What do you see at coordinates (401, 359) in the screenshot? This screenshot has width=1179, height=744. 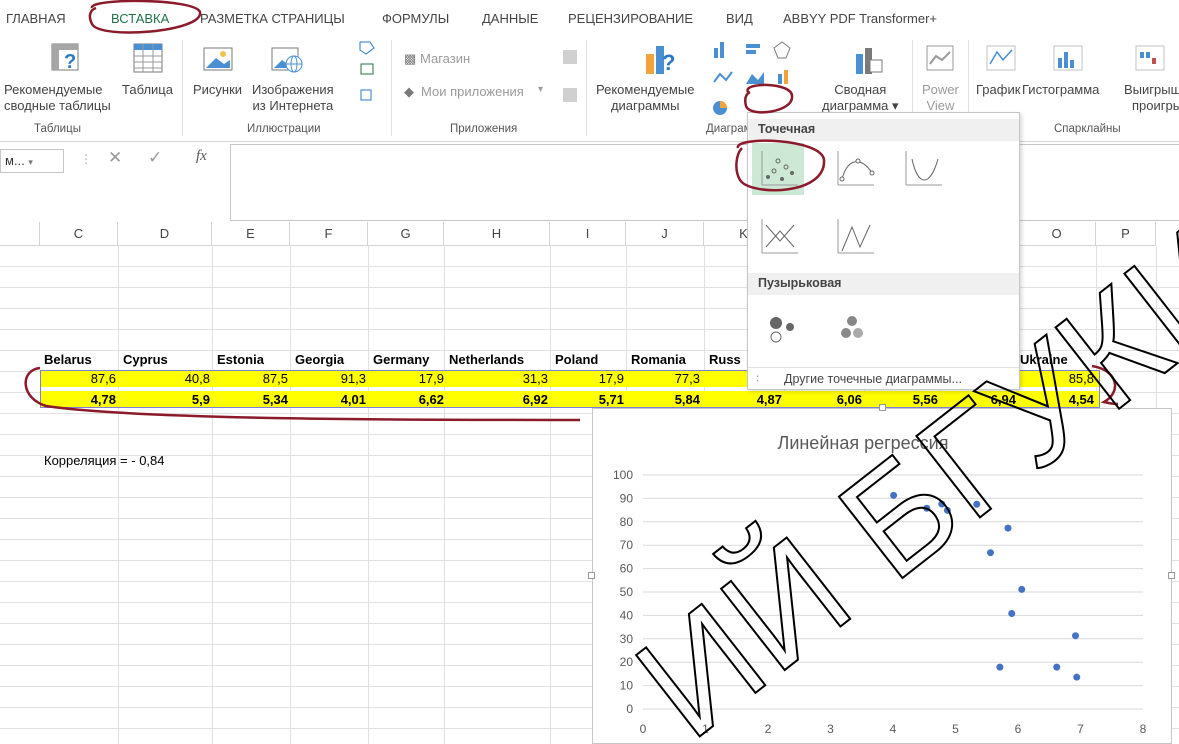 I see `cell-germany: Germany` at bounding box center [401, 359].